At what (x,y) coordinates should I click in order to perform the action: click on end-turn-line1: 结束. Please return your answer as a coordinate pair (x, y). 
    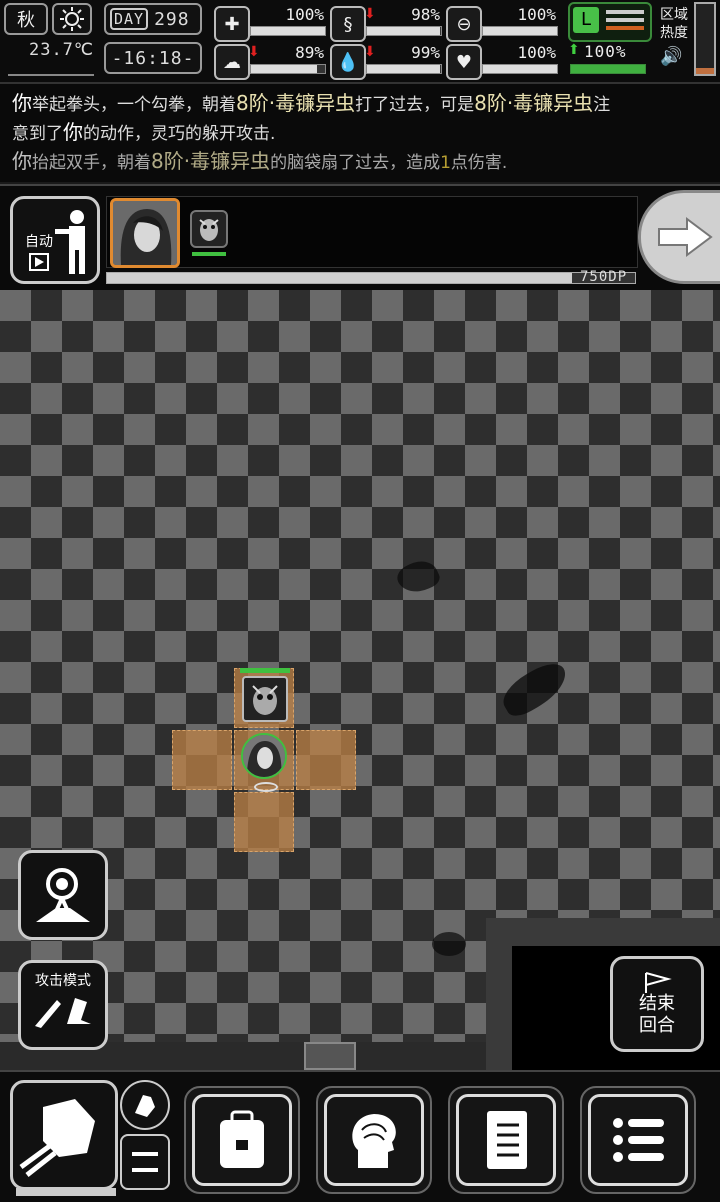
    Looking at the image, I should click on (657, 1003).